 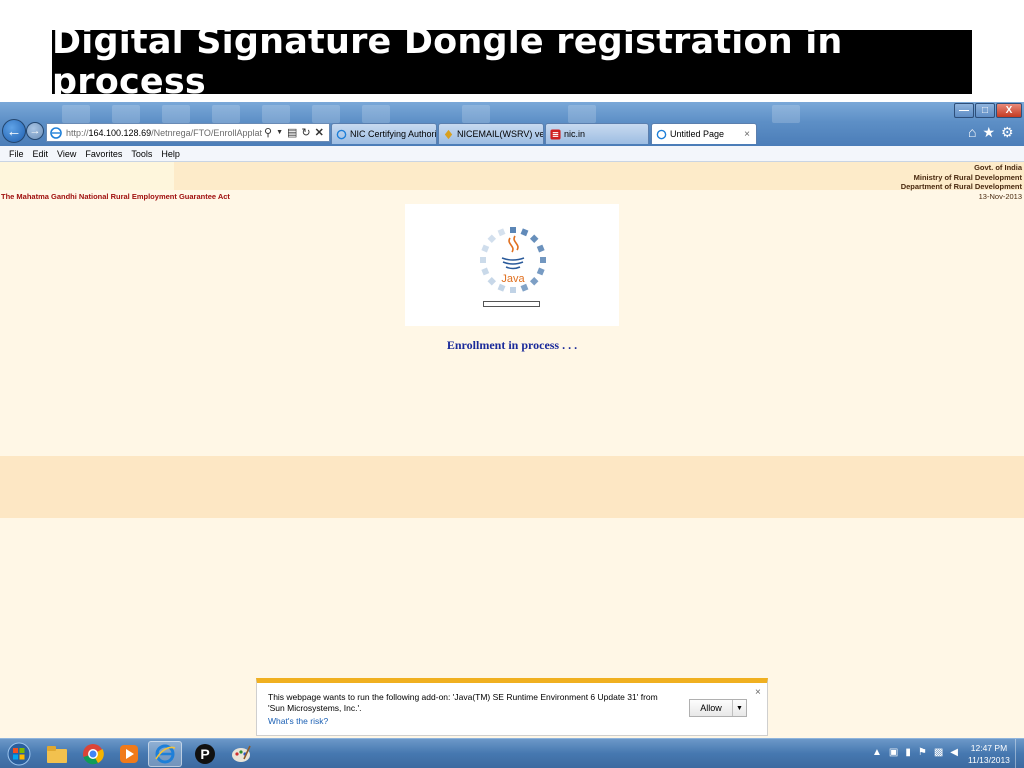 I want to click on taskbar-explorer, so click(x=57, y=754).